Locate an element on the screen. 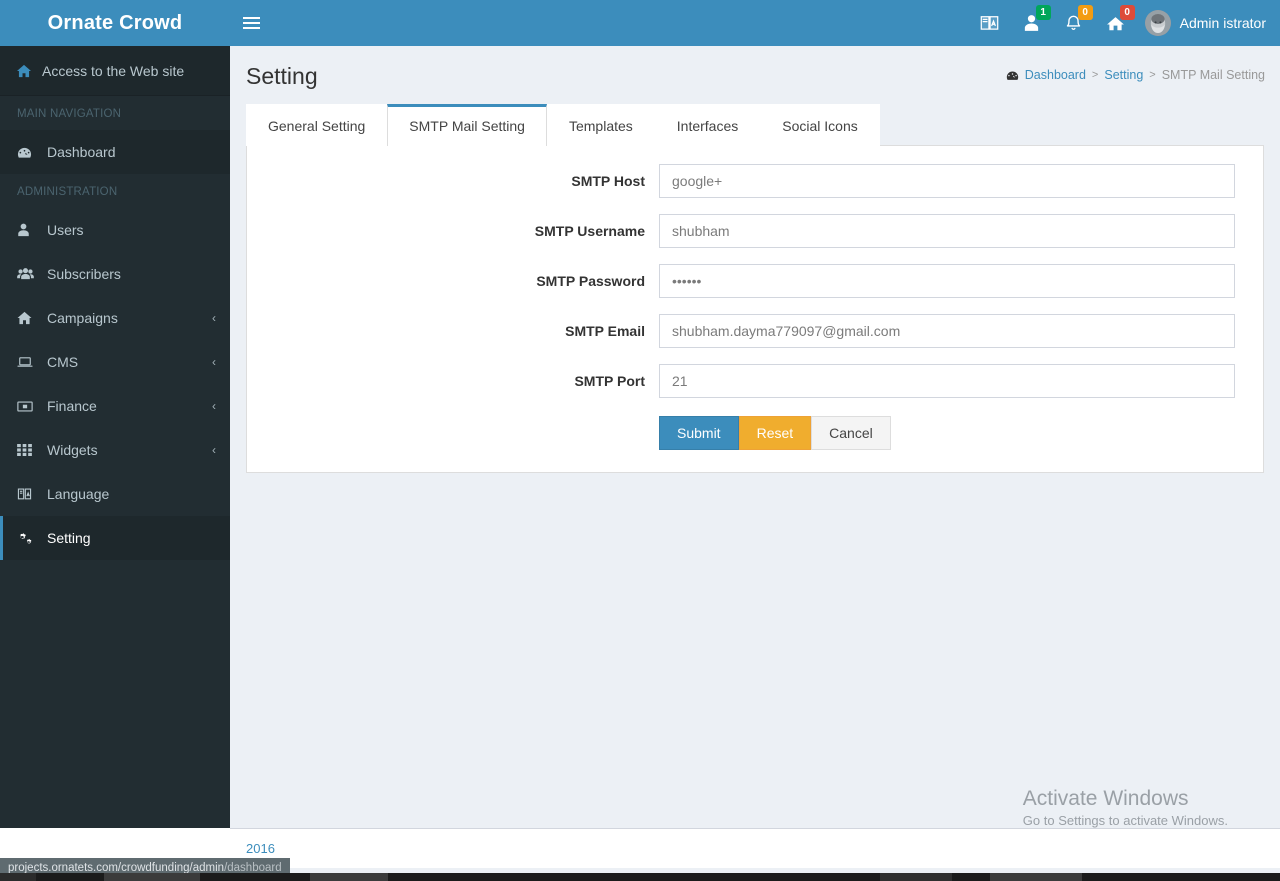 Image resolution: width=1280 pixels, height=881 pixels. submit-button: Submit is located at coordinates (699, 433).